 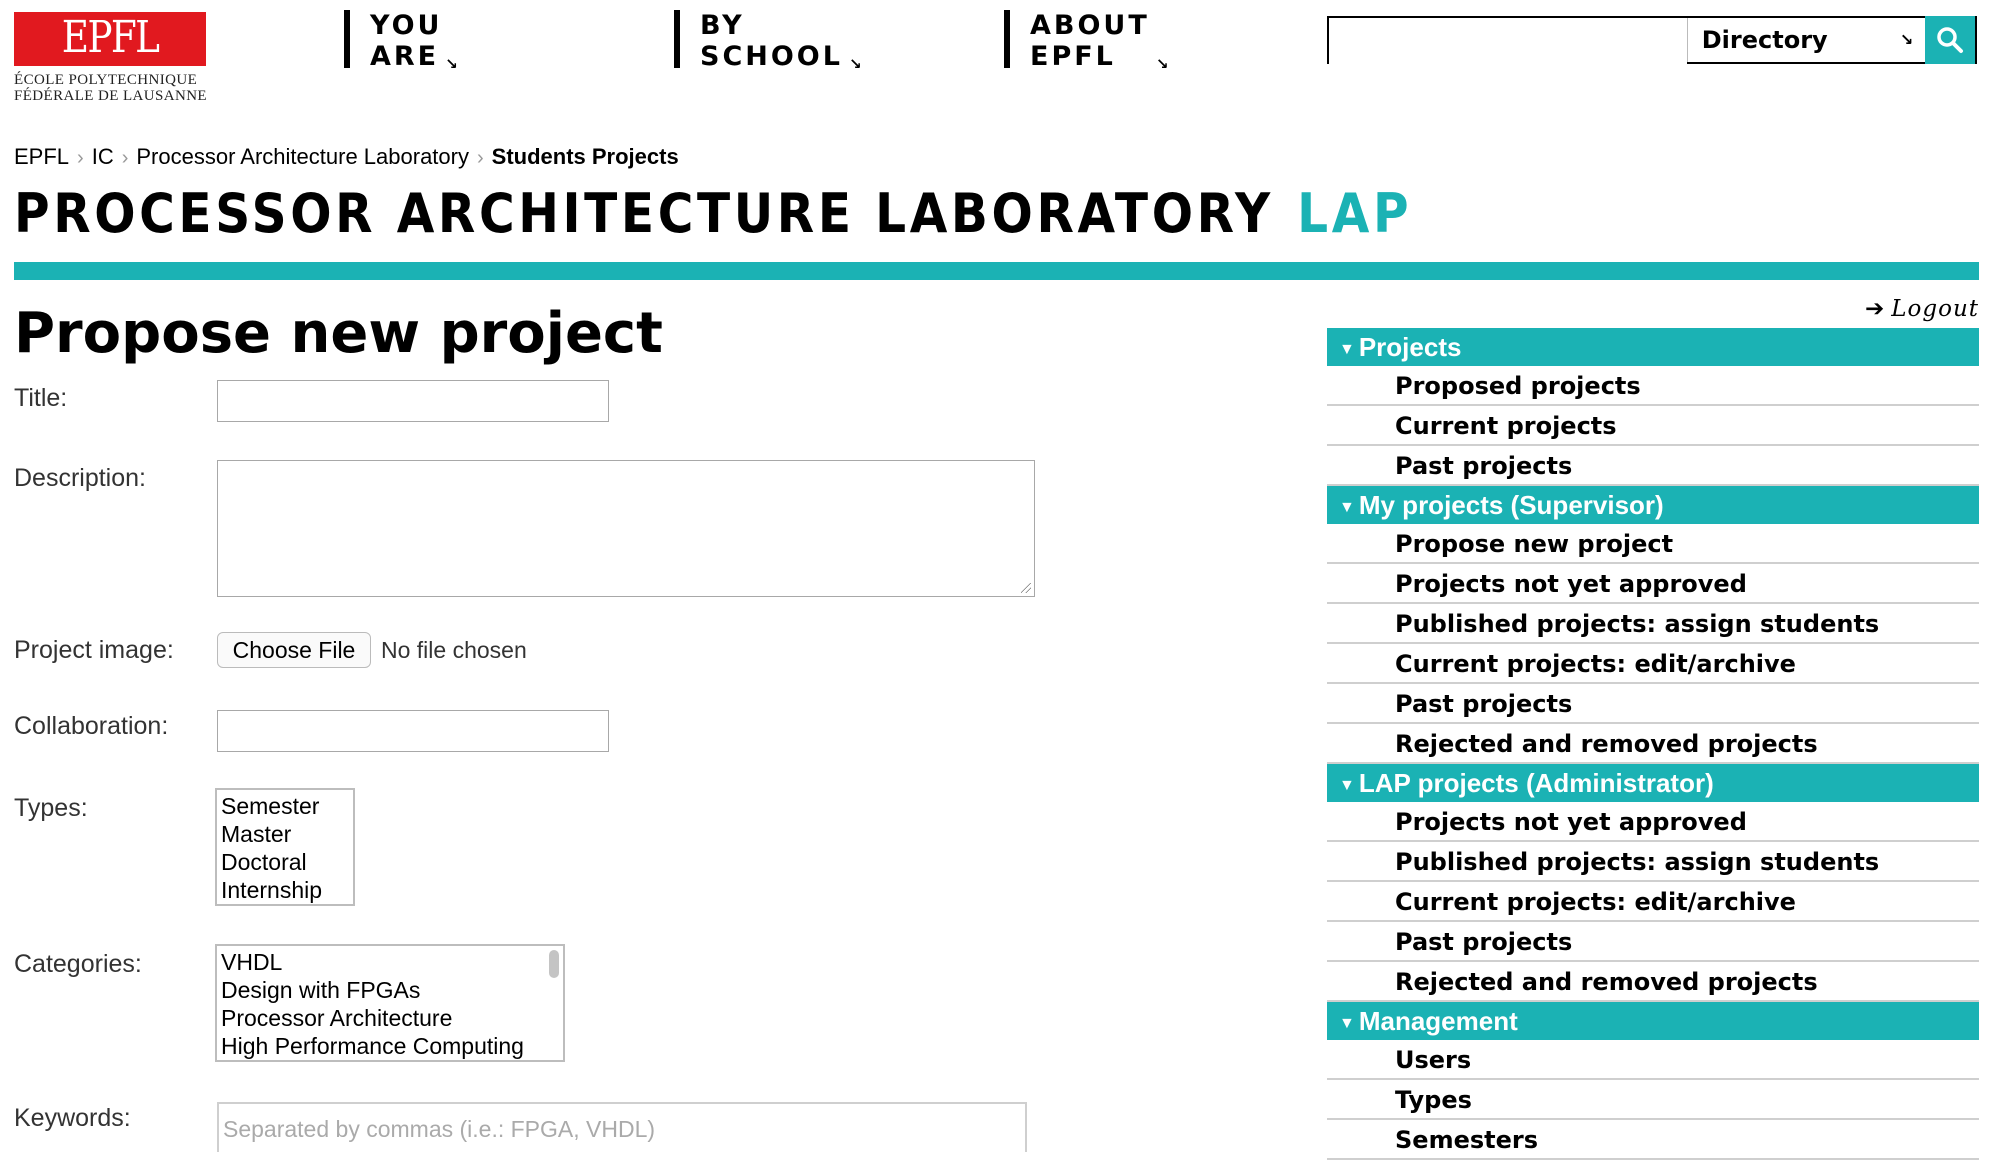 What do you see at coordinates (1806, 40) in the screenshot?
I see `search-scope-select: Directory ↘` at bounding box center [1806, 40].